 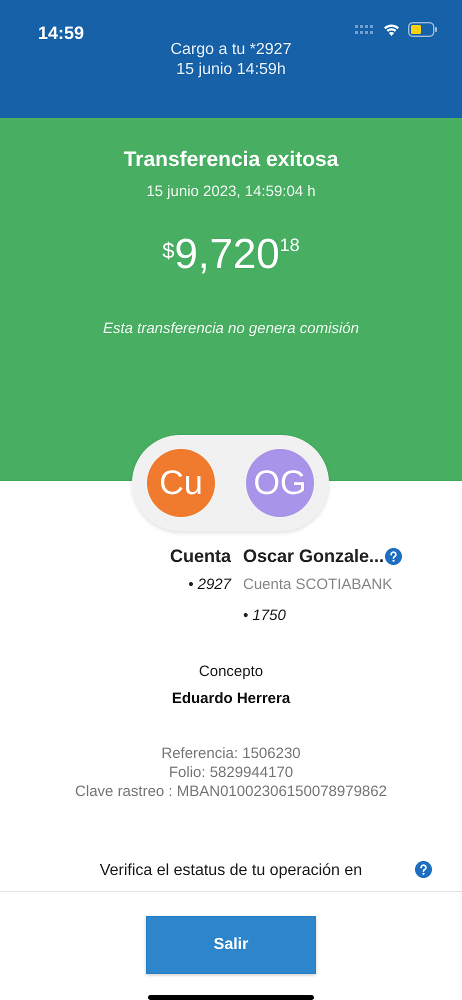 What do you see at coordinates (231, 772) in the screenshot?
I see `detail-line: Folio: 5829944170` at bounding box center [231, 772].